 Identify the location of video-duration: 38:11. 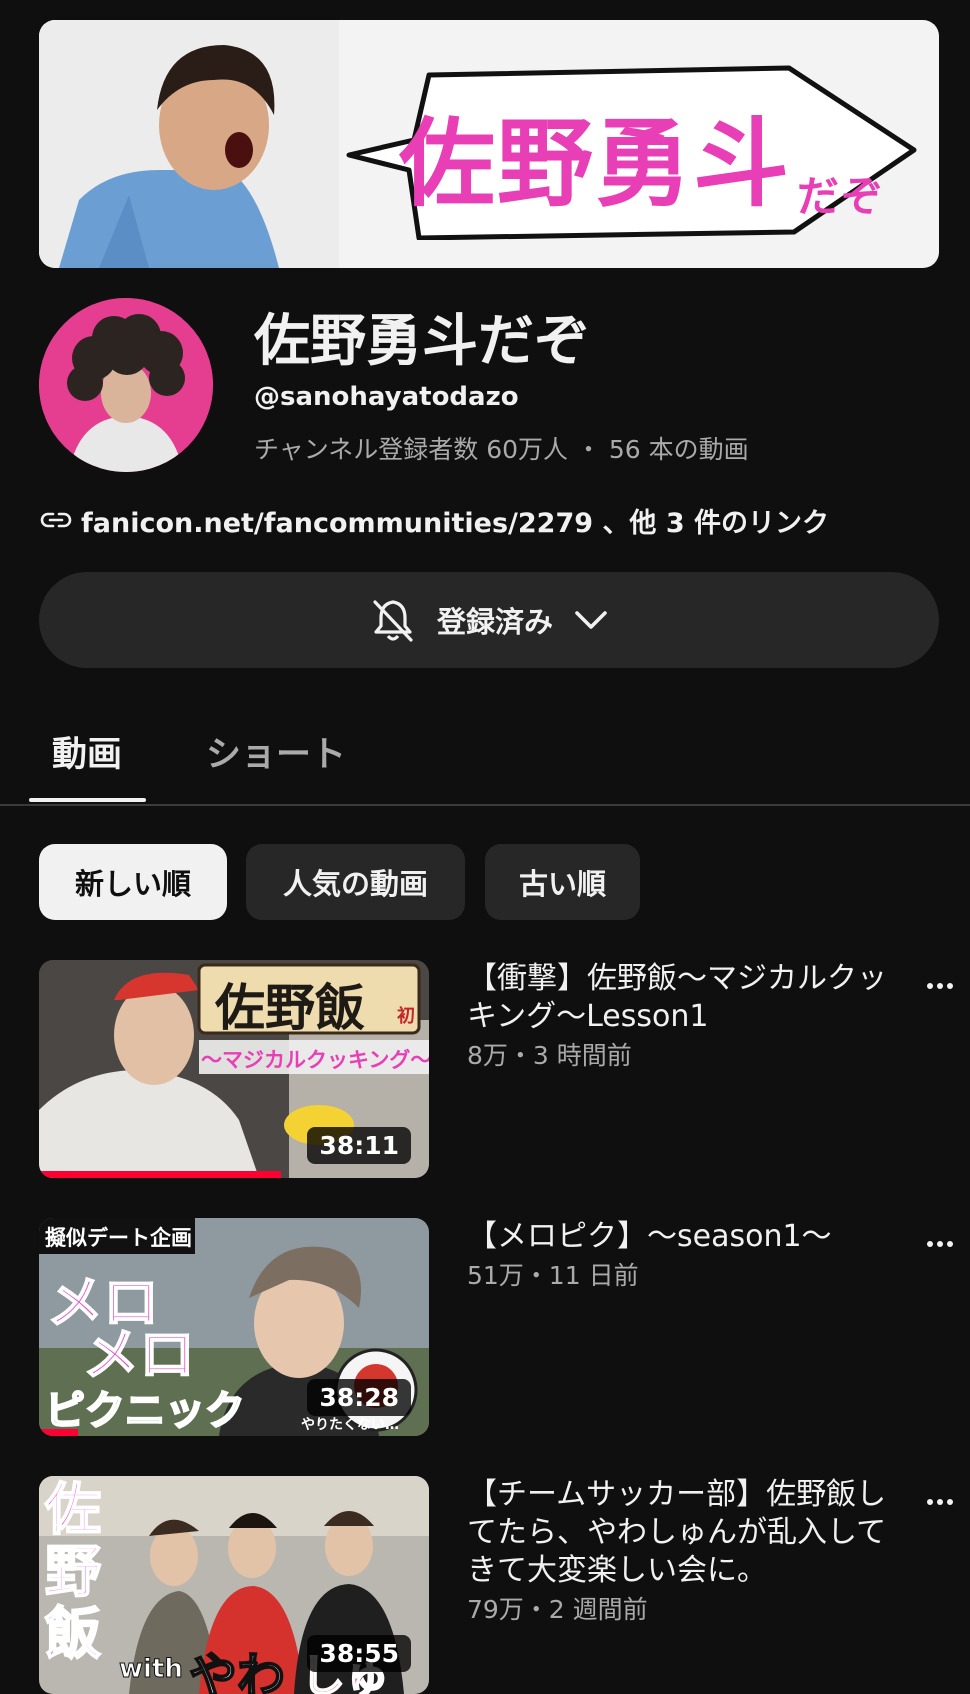
(359, 1145).